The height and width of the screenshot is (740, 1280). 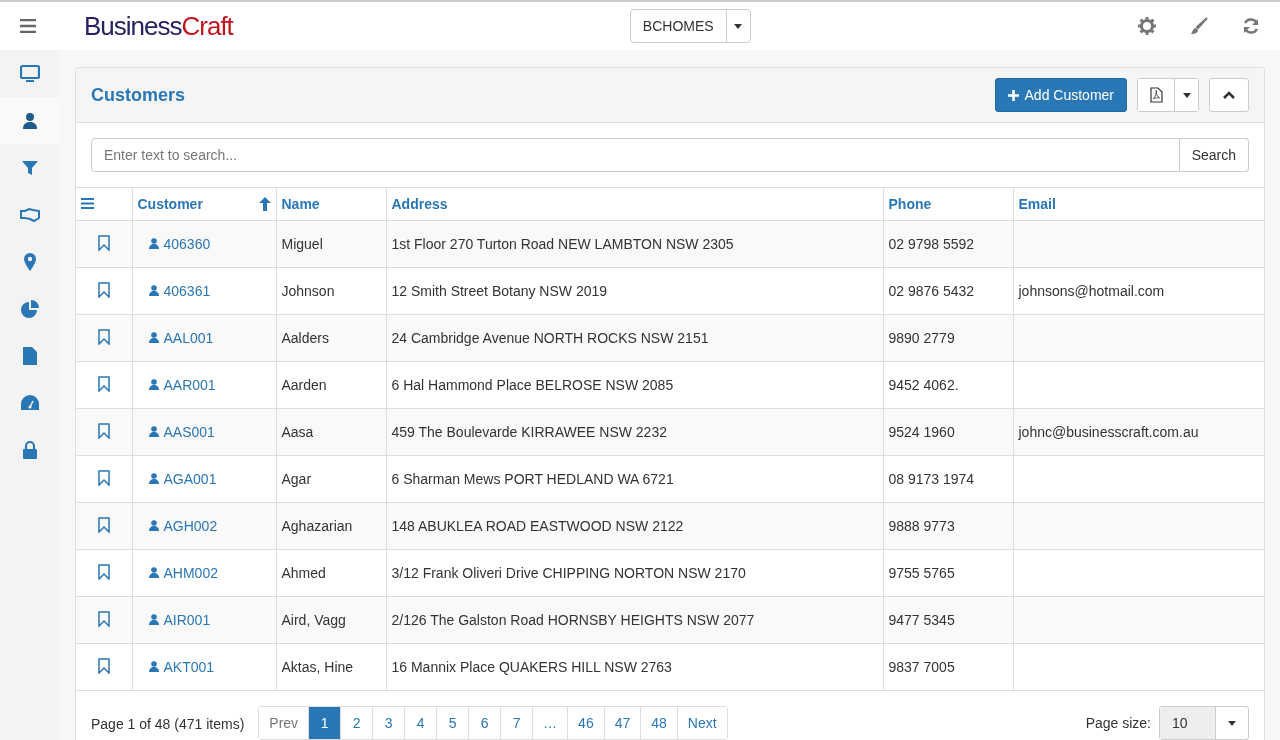 What do you see at coordinates (1118, 723) in the screenshot?
I see `page-size-label: Page size:` at bounding box center [1118, 723].